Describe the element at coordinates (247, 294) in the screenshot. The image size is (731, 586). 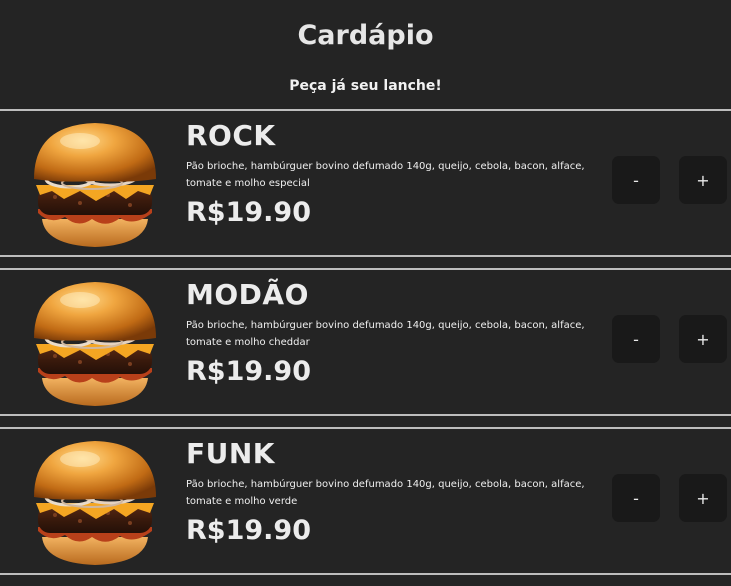
I see `item-name: MODÃO` at that location.